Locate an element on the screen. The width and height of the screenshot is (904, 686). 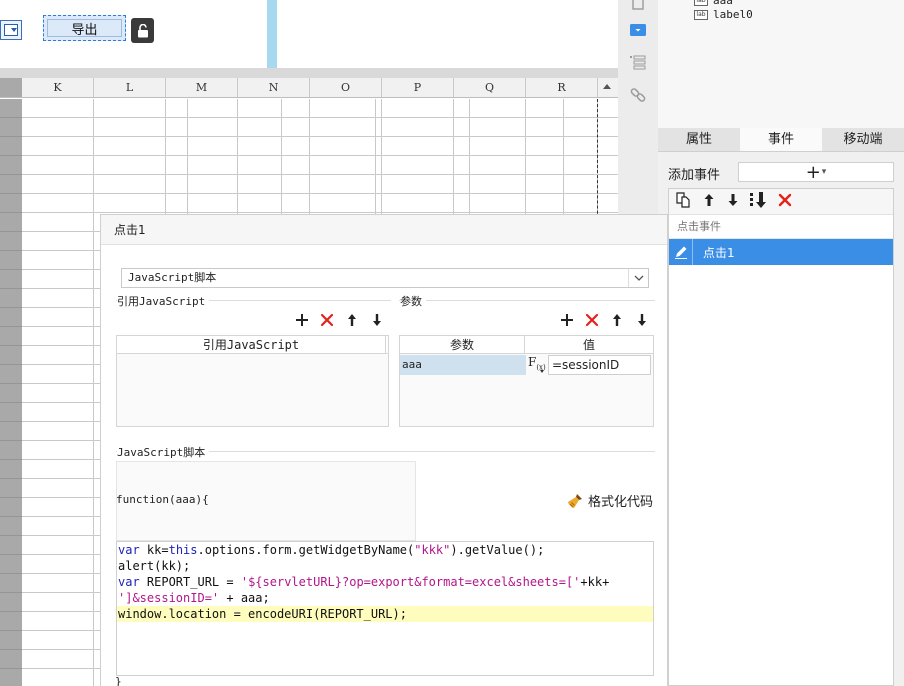
frame-icon is located at coordinates (638, 5).